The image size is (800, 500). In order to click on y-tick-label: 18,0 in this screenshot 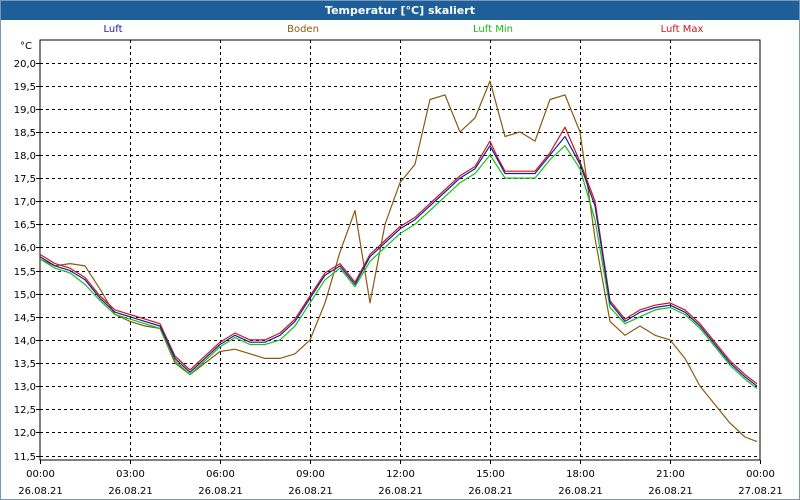, I will do `click(25, 156)`.